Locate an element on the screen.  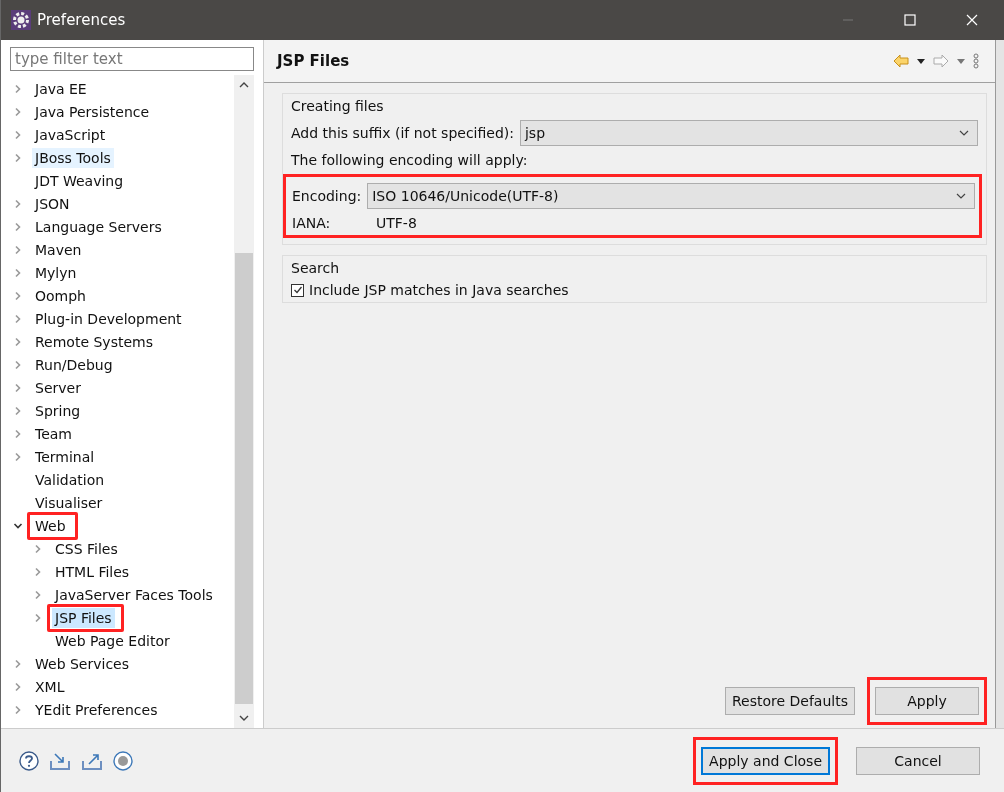
forward-arrow-icon is located at coordinates (941, 61).